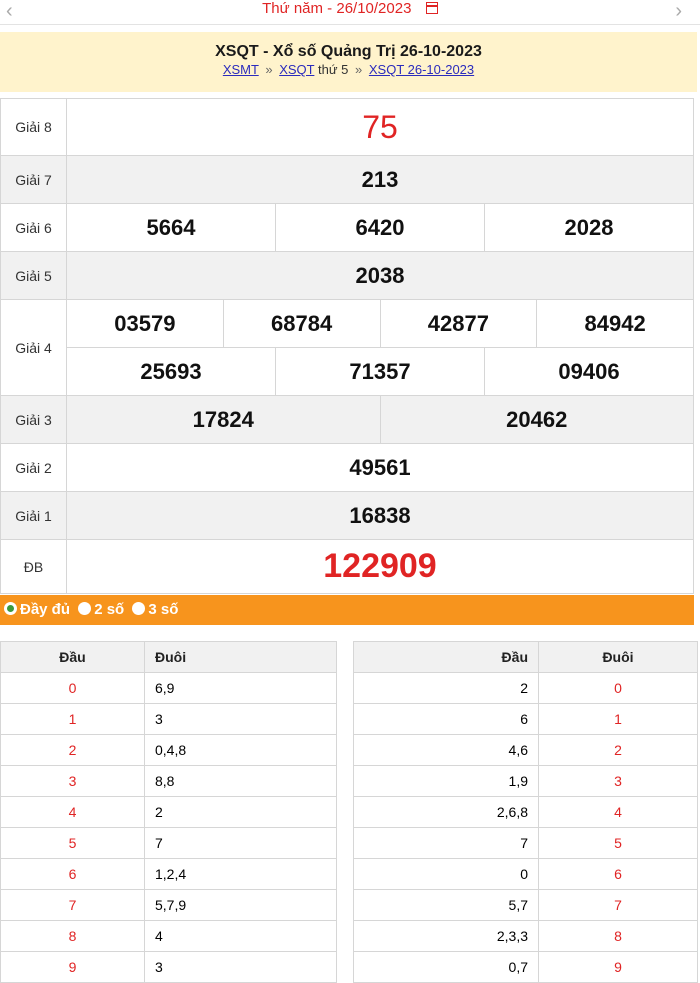 Image resolution: width=700 pixels, height=983 pixels. Describe the element at coordinates (380, 275) in the screenshot. I see `prize-number: 2038` at that location.